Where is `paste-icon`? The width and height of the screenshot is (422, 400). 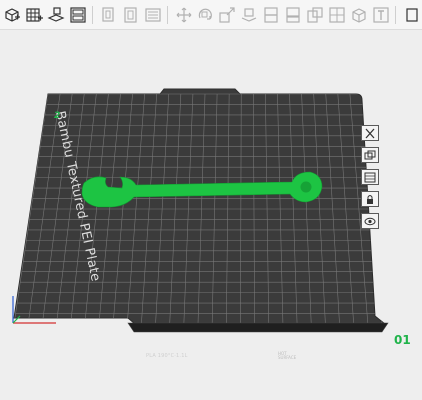 paste-icon is located at coordinates (131, 15).